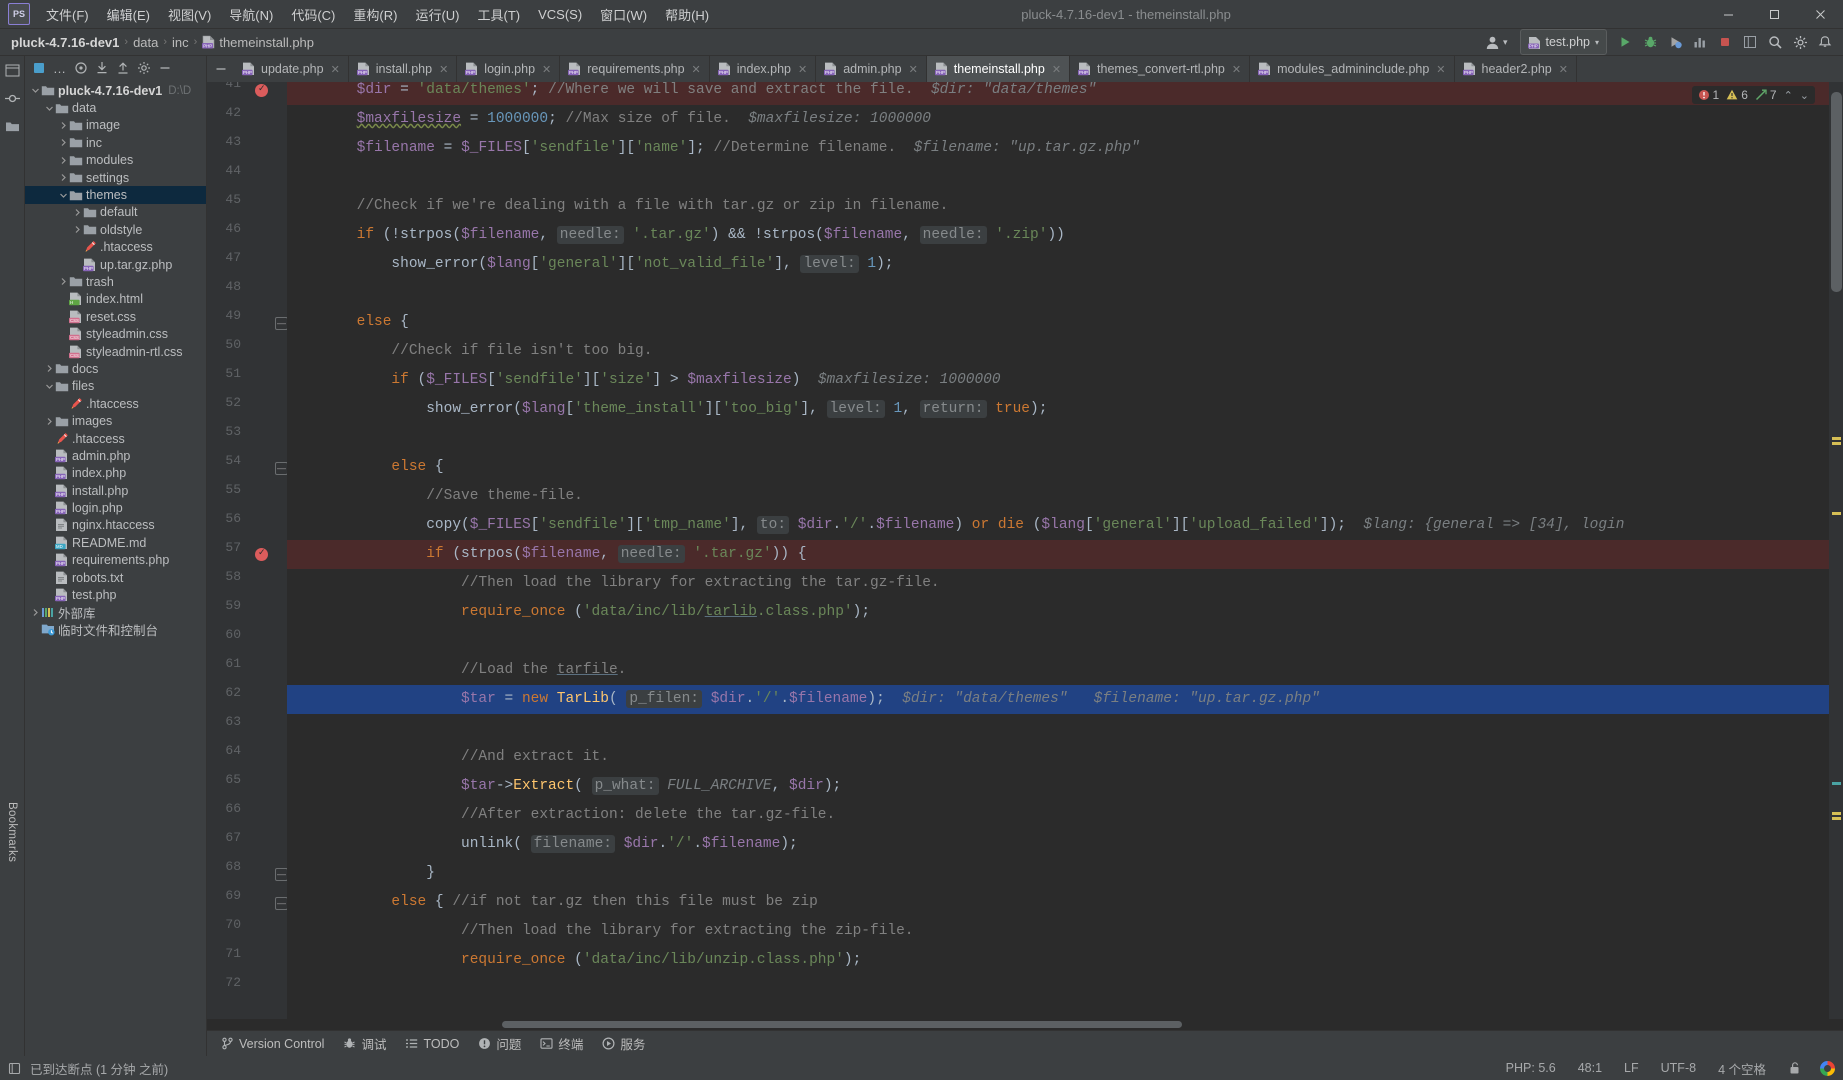  I want to click on code-line: unlink( filename: $dir.'/'.$filename);, so click(542, 844).